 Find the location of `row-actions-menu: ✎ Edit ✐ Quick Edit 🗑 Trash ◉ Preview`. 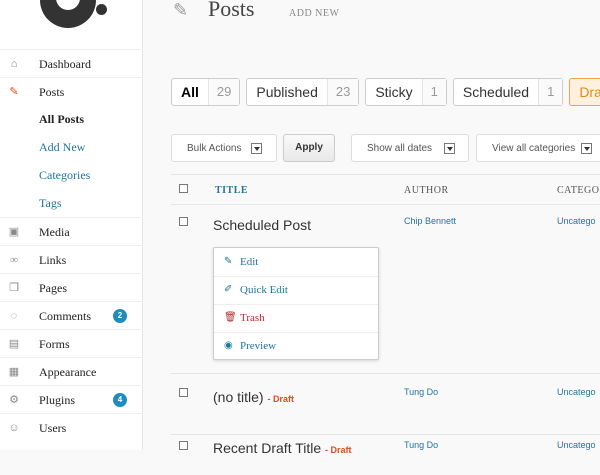

row-actions-menu: ✎ Edit ✐ Quick Edit 🗑 Trash ◉ Preview is located at coordinates (296, 303).